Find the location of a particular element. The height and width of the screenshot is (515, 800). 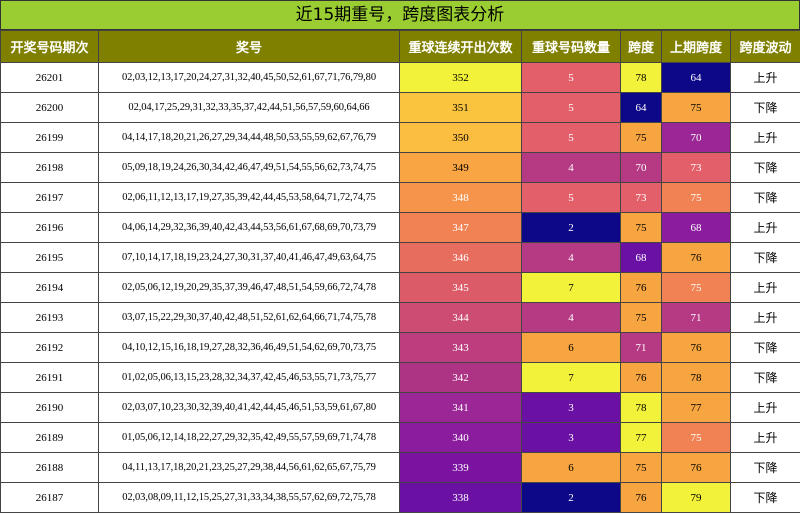

cell-period: 26197 is located at coordinates (49, 197).